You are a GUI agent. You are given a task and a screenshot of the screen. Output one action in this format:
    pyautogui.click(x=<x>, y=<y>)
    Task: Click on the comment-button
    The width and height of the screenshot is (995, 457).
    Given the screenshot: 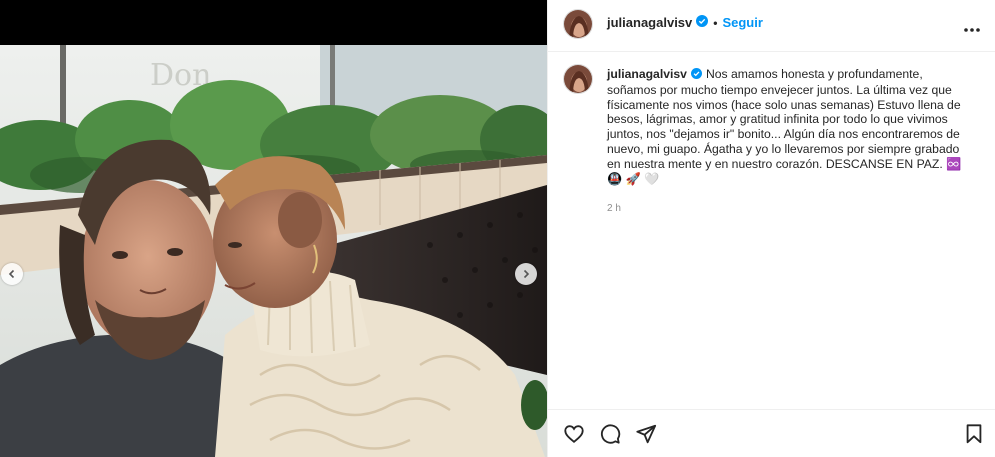 What is the action you would take?
    pyautogui.click(x=610, y=434)
    